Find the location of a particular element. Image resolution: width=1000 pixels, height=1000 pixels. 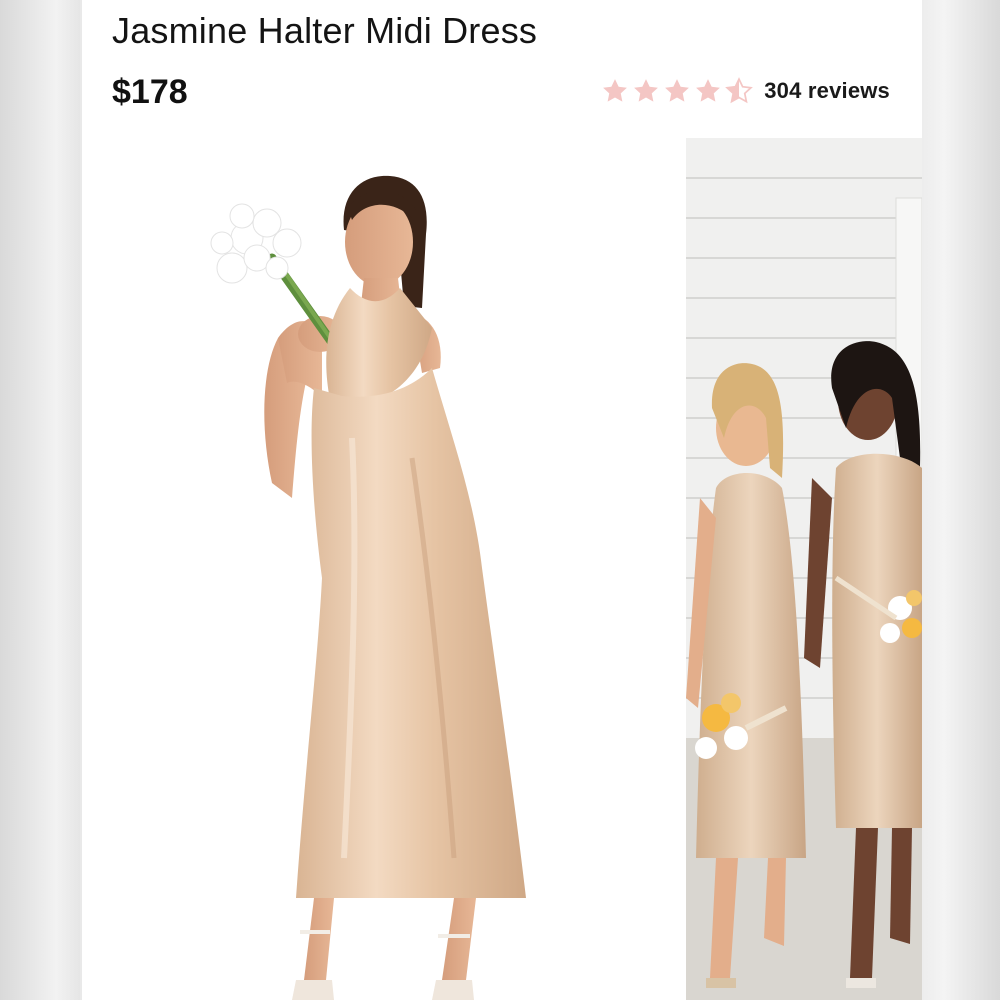

rating-summary: 304 reviews is located at coordinates (745, 91).